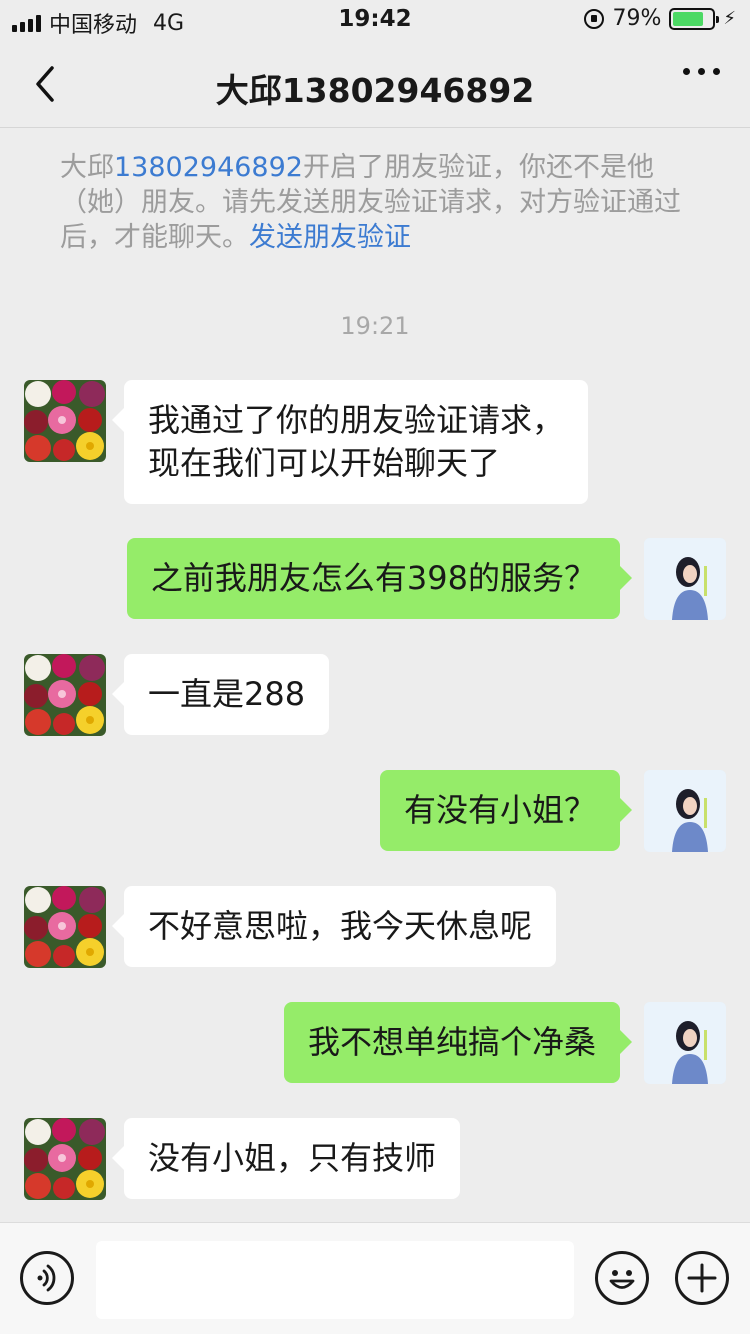 The image size is (750, 1334). I want to click on message-text: 一直是288, so click(227, 694).